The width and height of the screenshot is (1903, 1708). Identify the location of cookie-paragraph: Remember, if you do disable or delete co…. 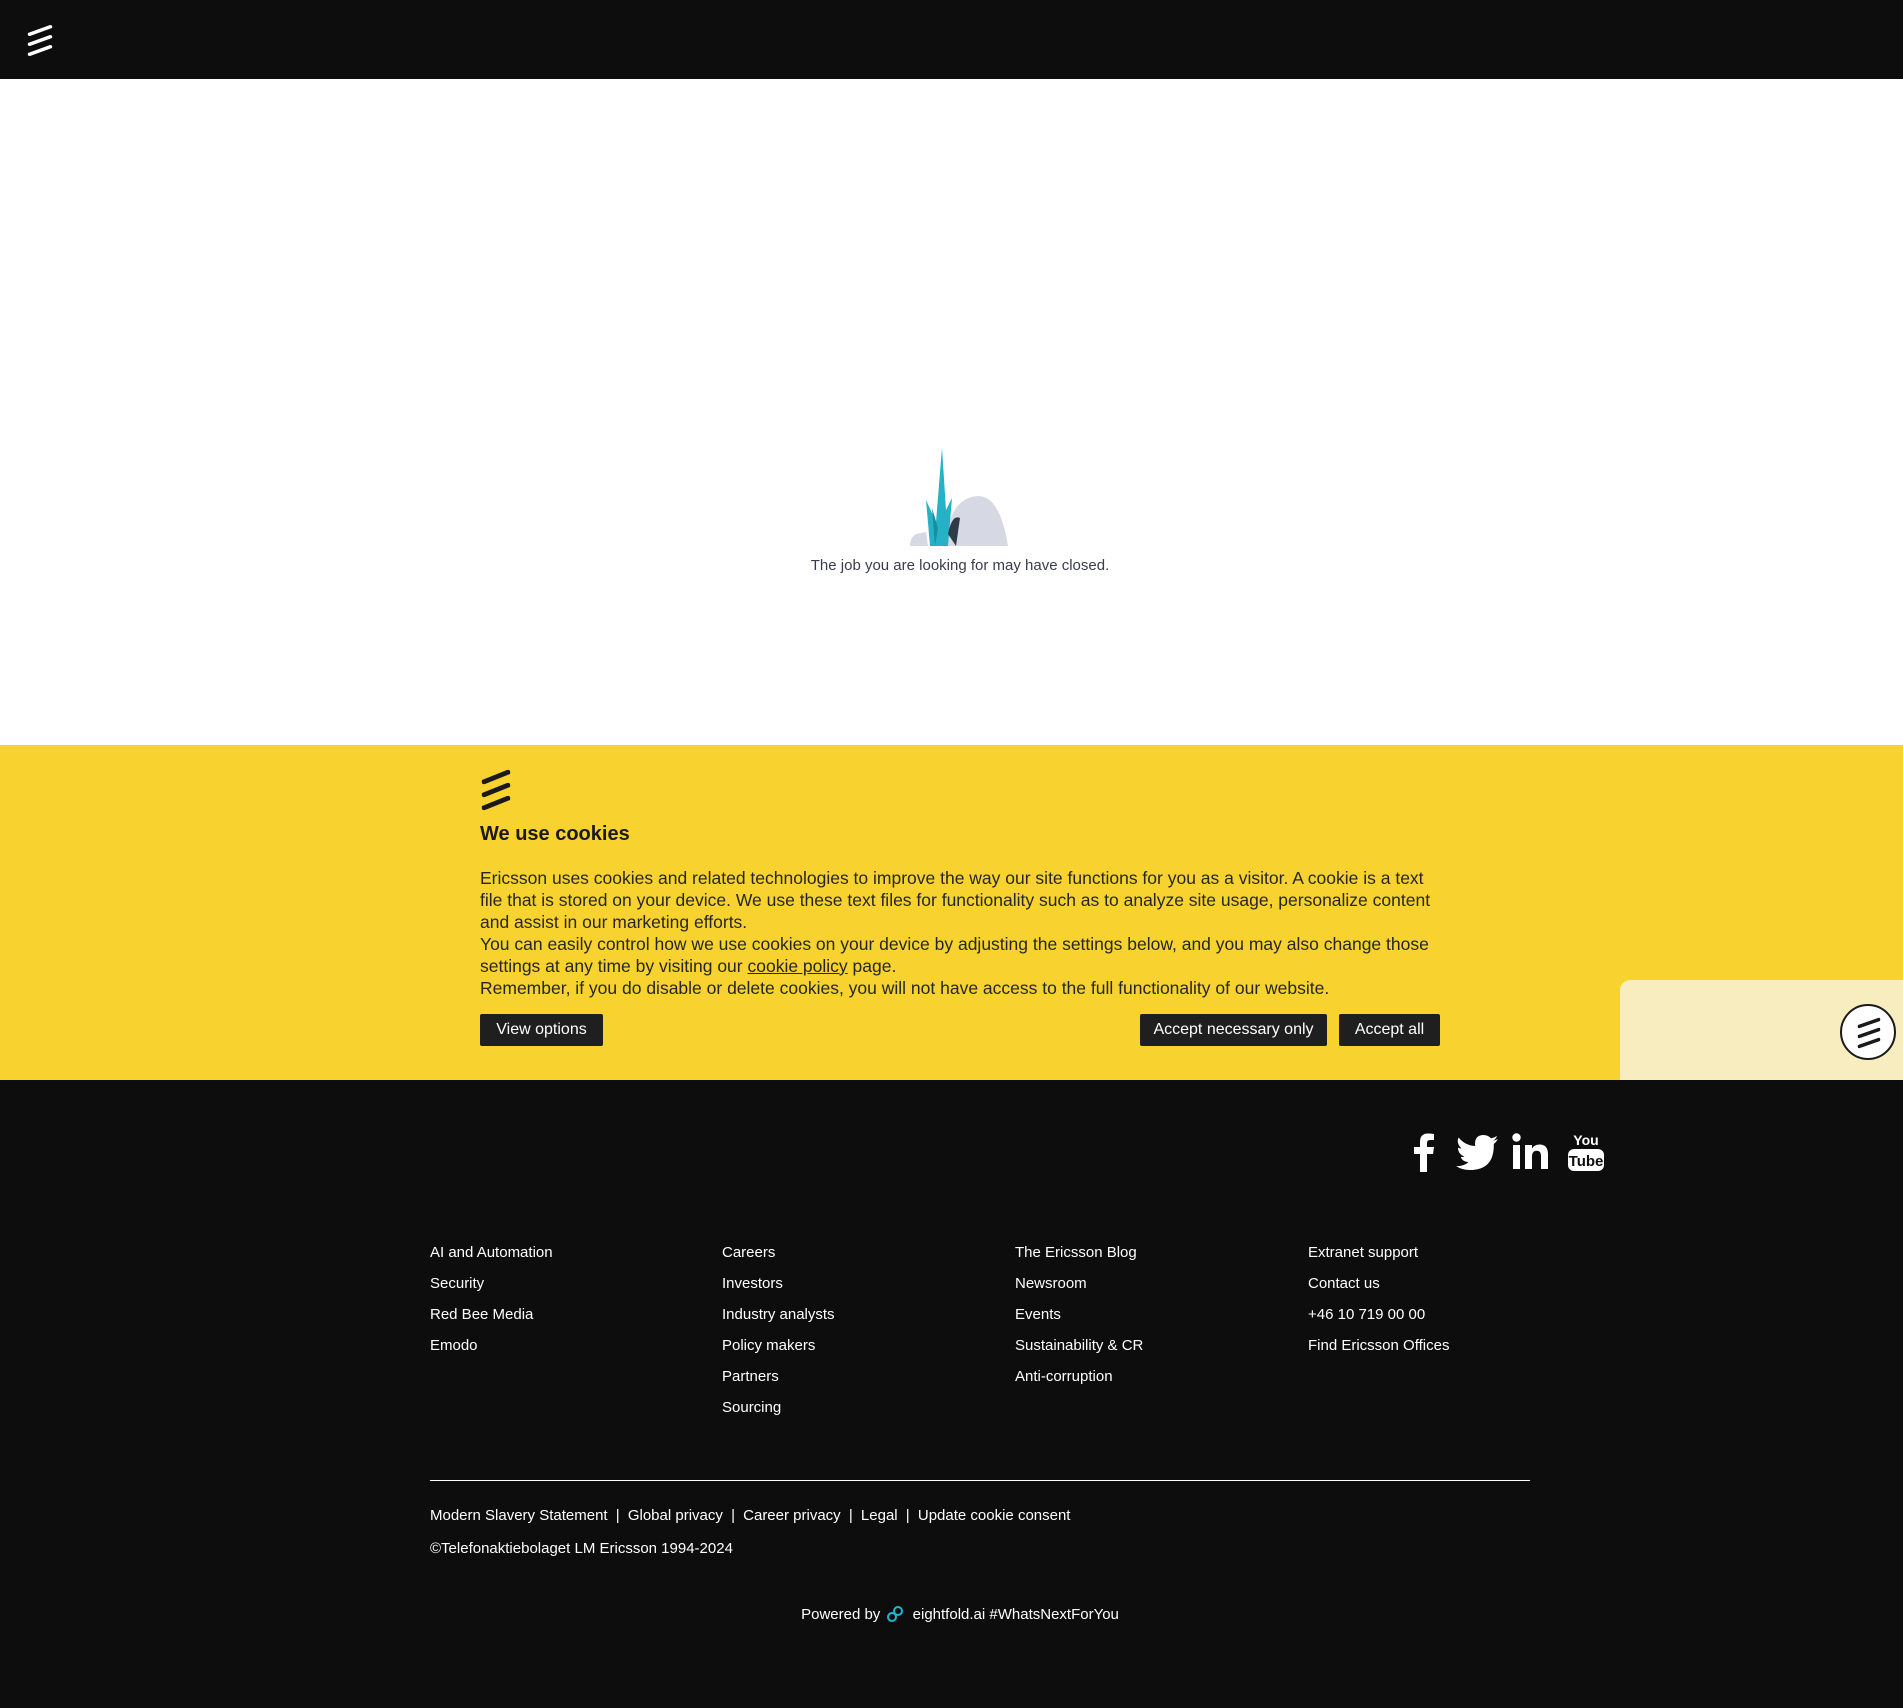
(905, 988).